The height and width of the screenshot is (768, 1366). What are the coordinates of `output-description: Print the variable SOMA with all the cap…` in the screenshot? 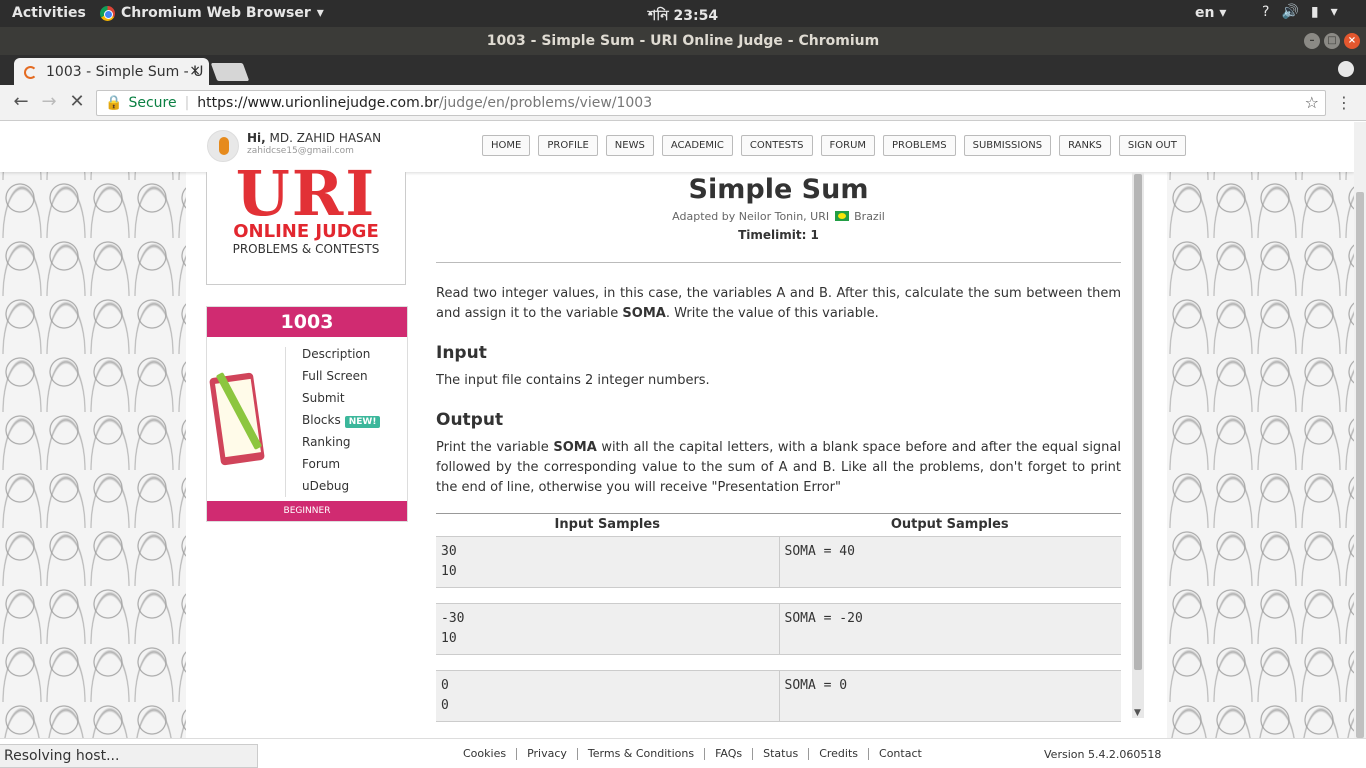 It's located at (778, 468).